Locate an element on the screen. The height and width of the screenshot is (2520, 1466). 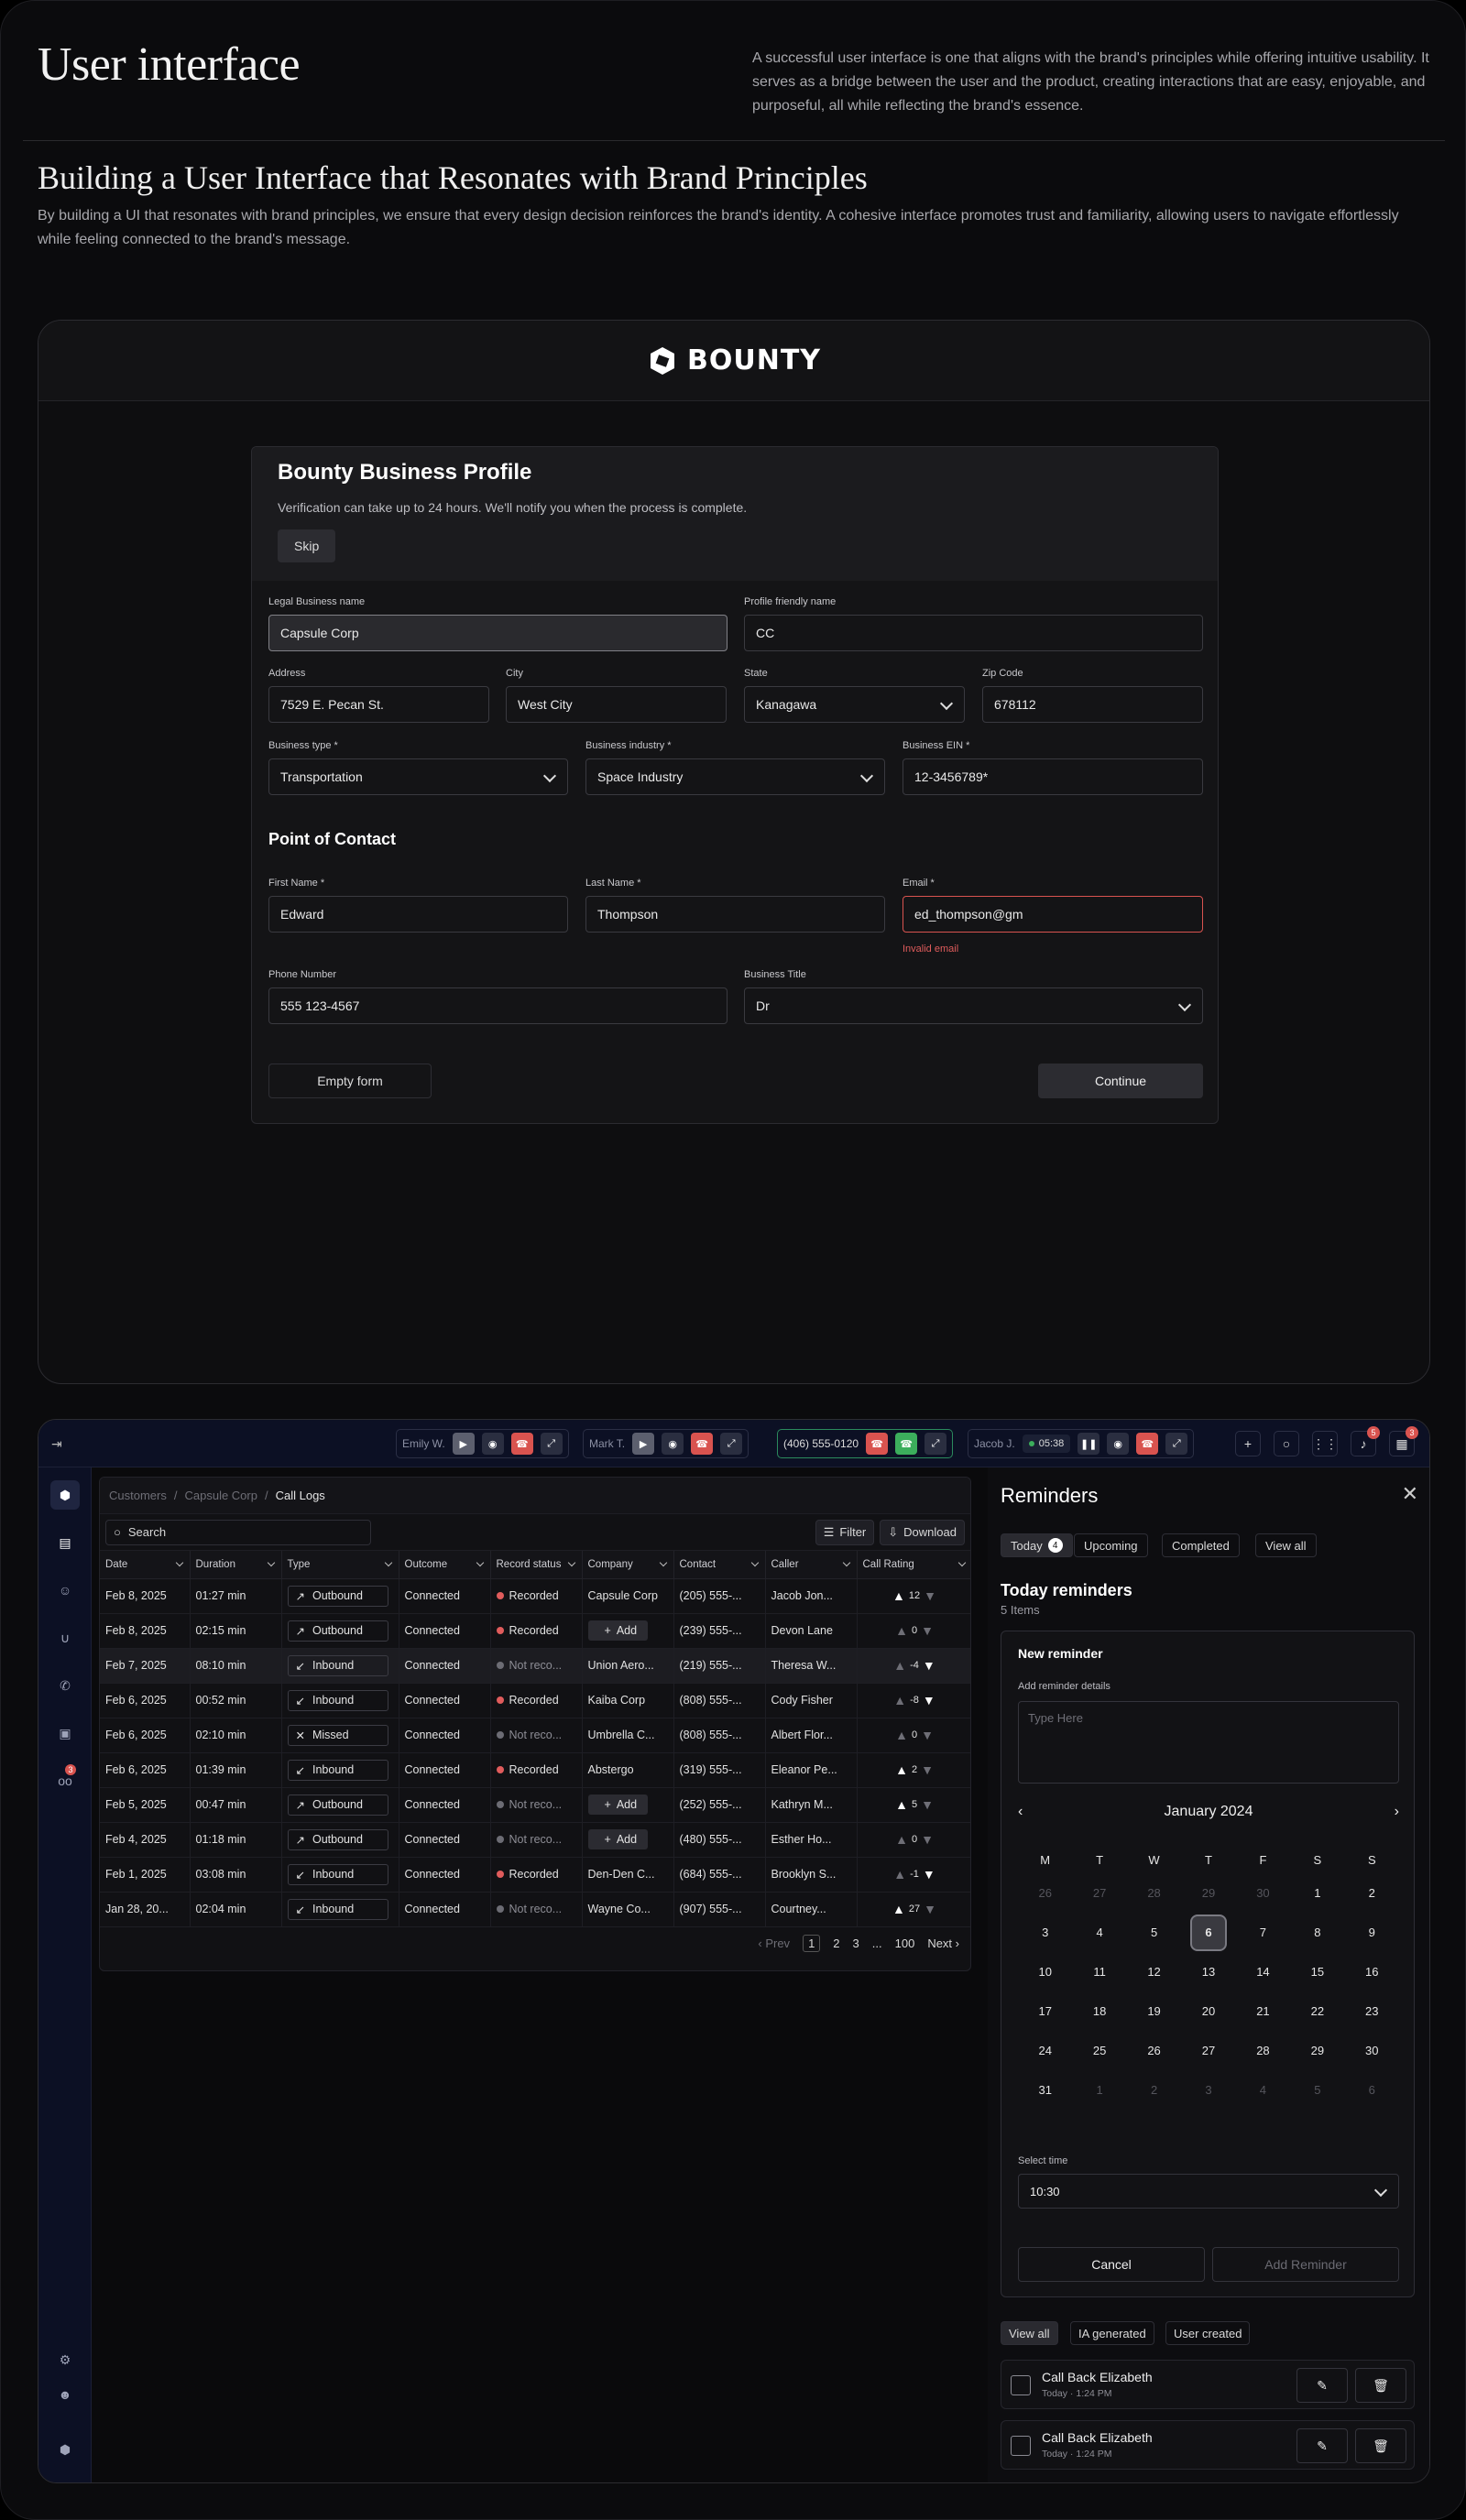
add-reminder-button: Add Reminder is located at coordinates (1305, 2264).